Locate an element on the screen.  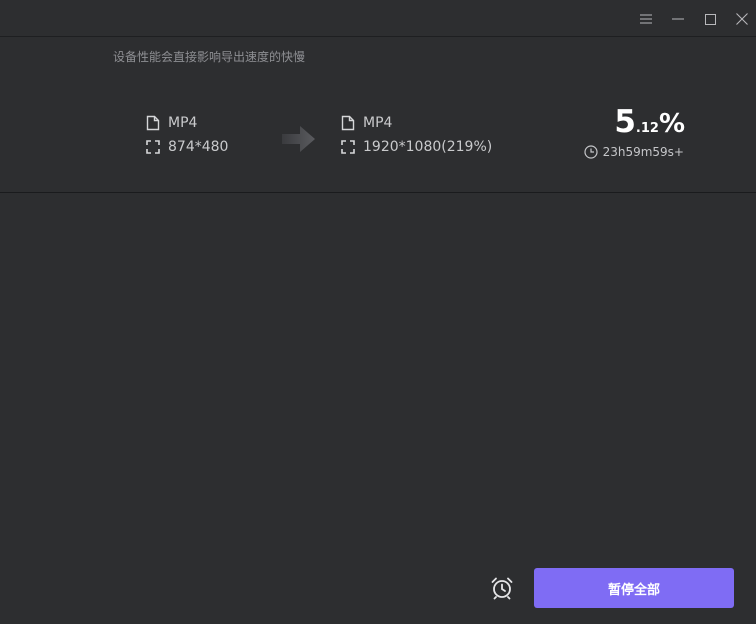
maximize-icon is located at coordinates (710, 19).